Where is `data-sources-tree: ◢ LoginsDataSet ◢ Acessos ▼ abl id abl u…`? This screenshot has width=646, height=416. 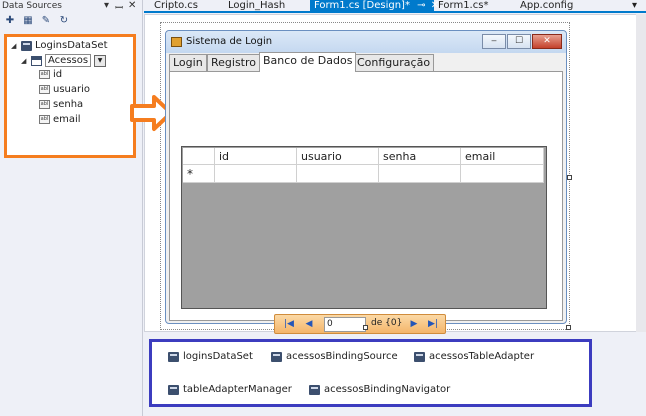 data-sources-tree: ◢ LoginsDataSet ◢ Acessos ▼ abl id abl u… is located at coordinates (70, 96).